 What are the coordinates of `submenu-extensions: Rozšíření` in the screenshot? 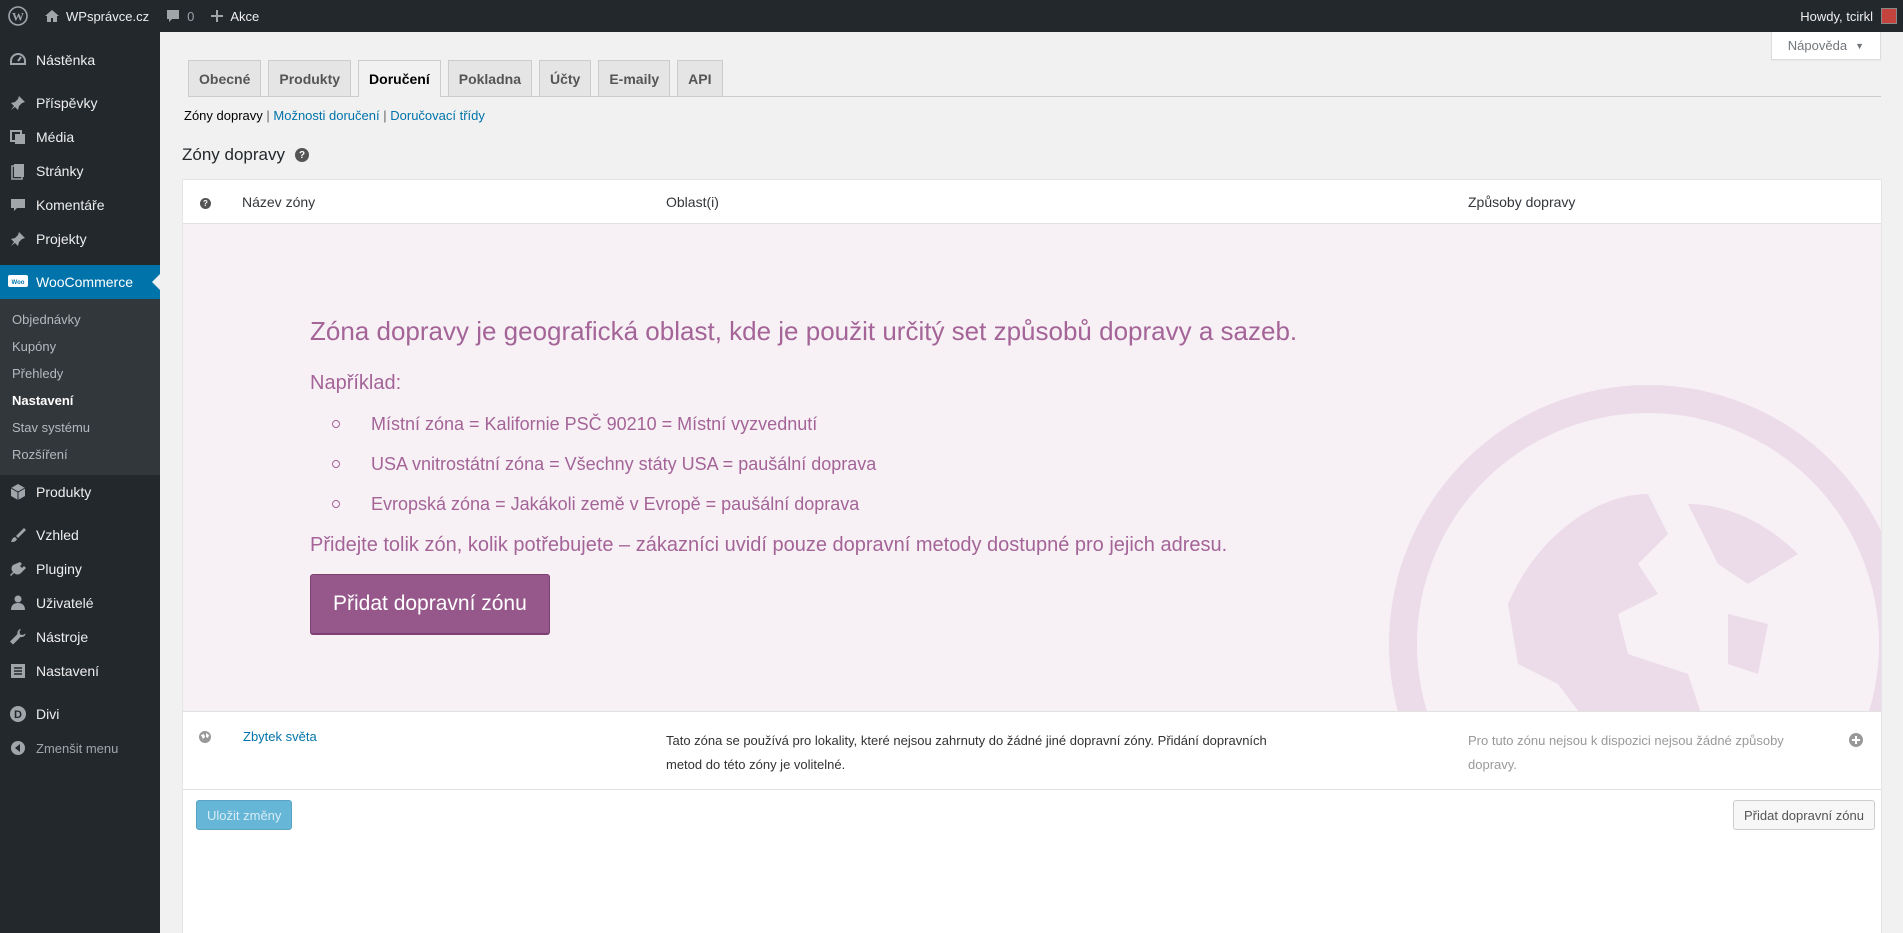 It's located at (80, 454).